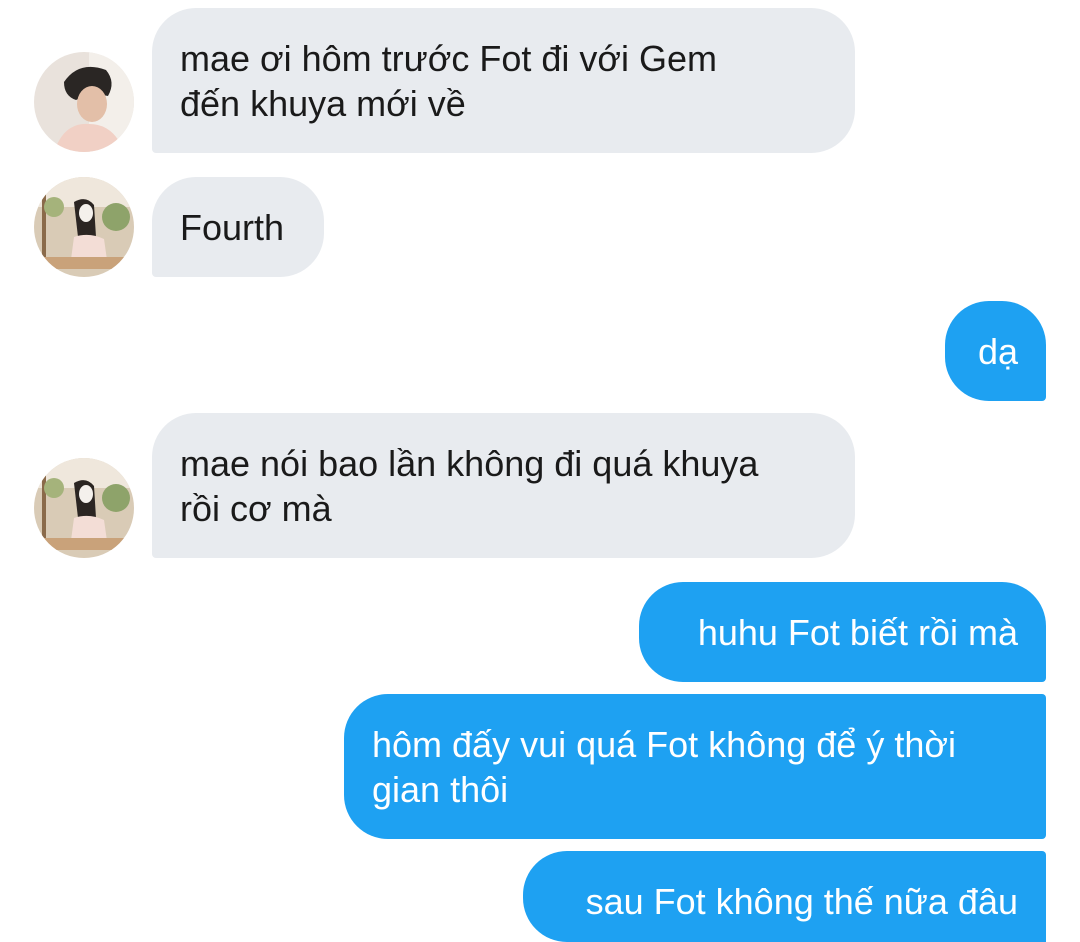 The width and height of the screenshot is (1080, 942). I want to click on message-bubble-outgoing: huhu Fot biết rồi mà, so click(842, 632).